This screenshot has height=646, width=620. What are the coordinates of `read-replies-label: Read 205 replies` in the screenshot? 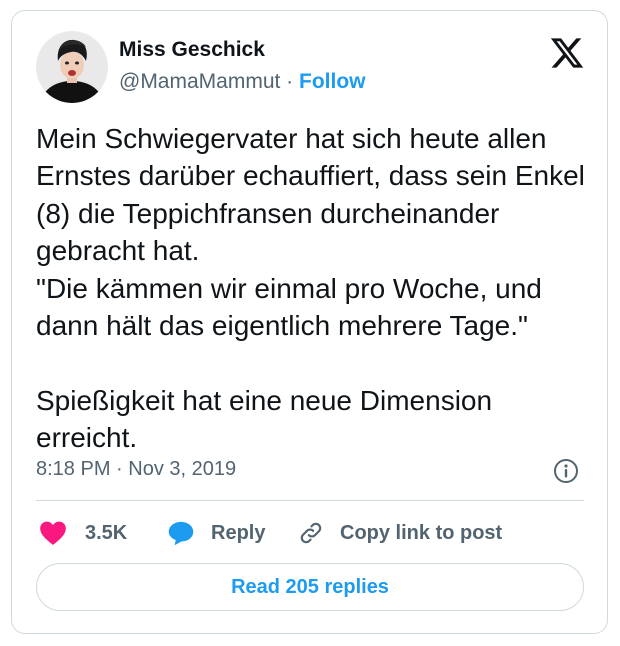 It's located at (310, 586).